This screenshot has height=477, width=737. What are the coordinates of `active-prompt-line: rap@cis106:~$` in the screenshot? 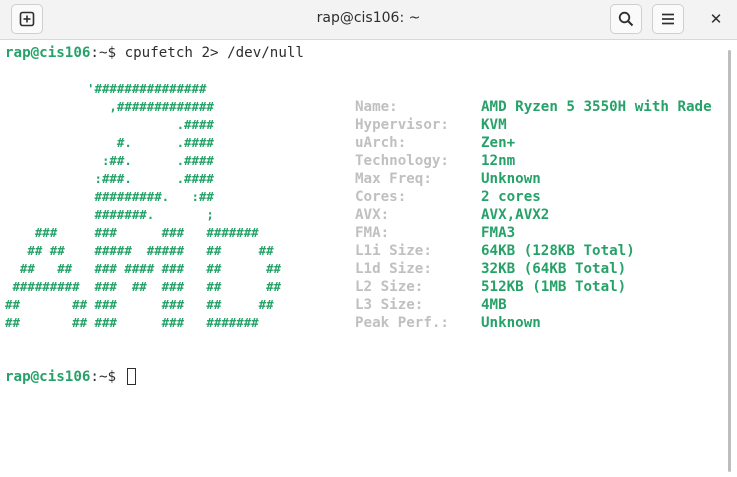 It's located at (365, 377).